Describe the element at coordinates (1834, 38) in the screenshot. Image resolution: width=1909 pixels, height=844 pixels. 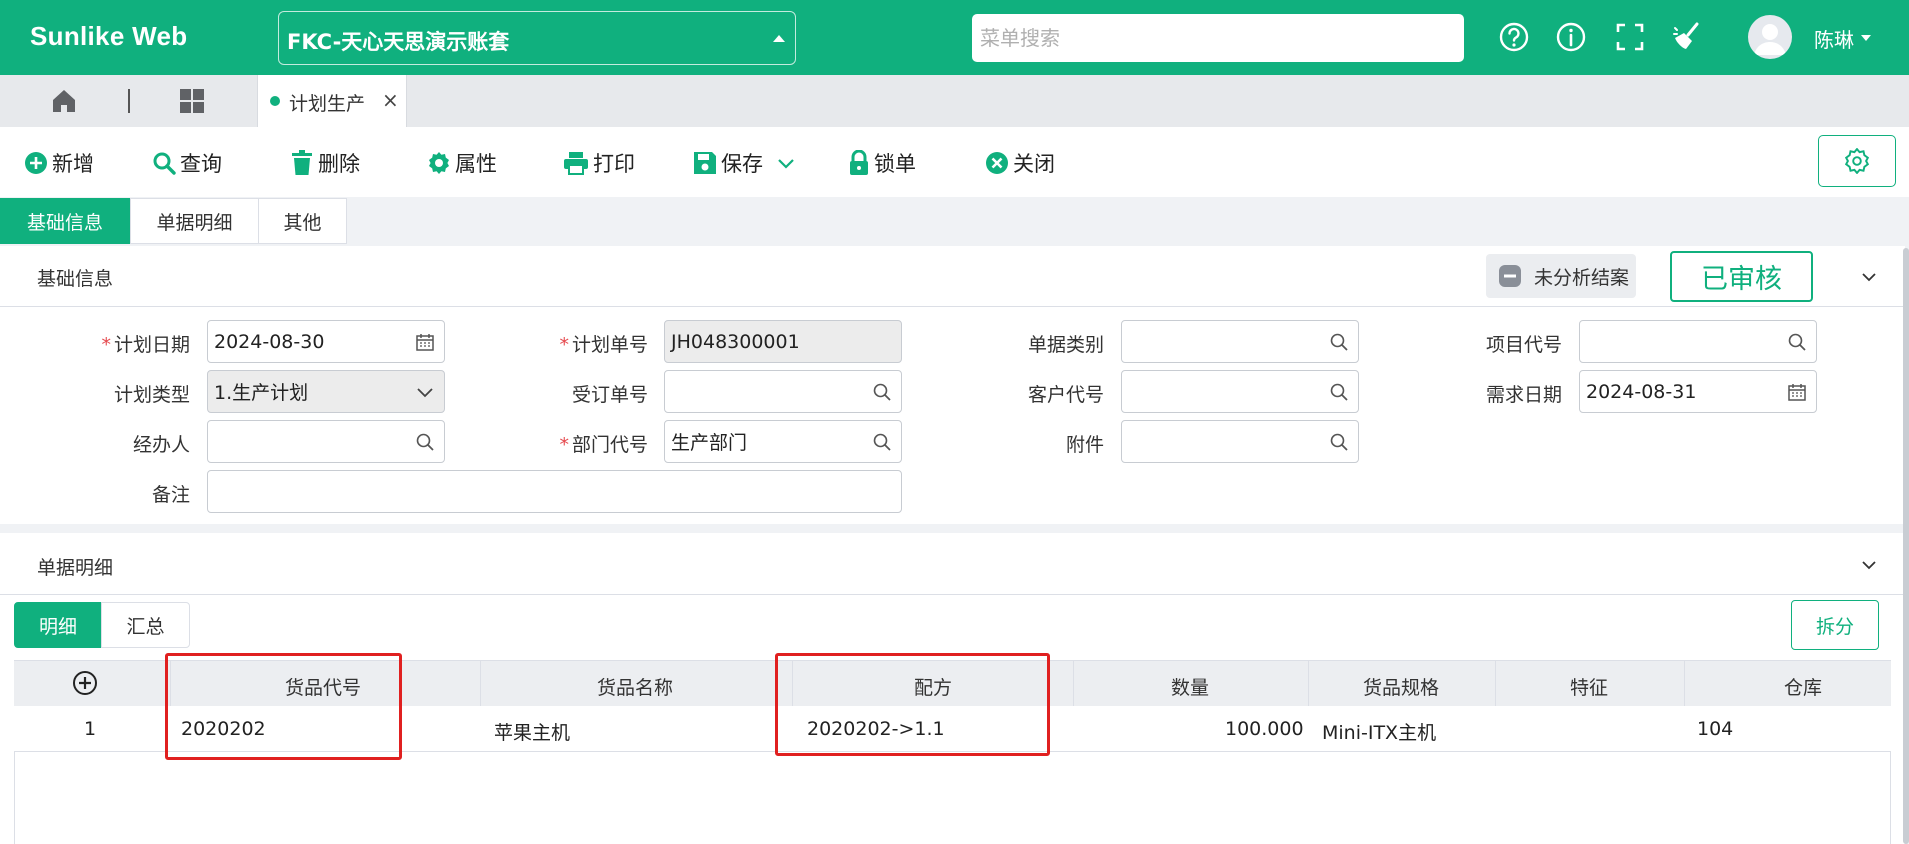
I see `user-name: 陈琳` at that location.